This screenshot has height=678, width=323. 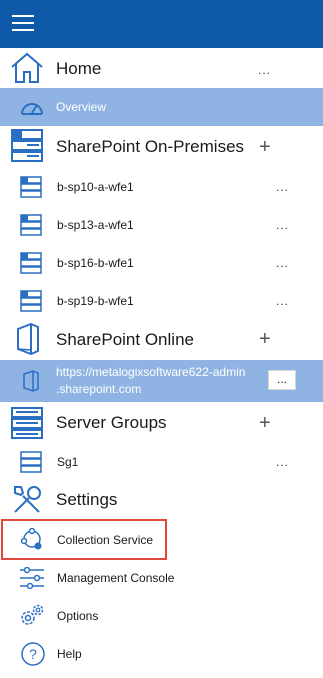 I want to click on nav-sharepoint-online-label: SharePoint Online, so click(x=125, y=339).